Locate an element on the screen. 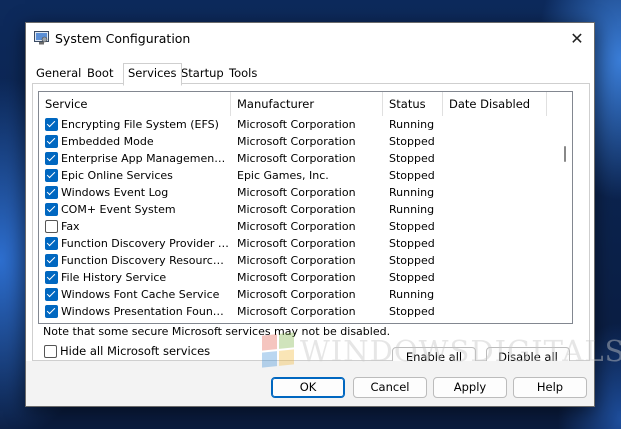 Image resolution: width=621 pixels, height=429 pixels. hide-microsoft-services-checkbox is located at coordinates (50, 351).